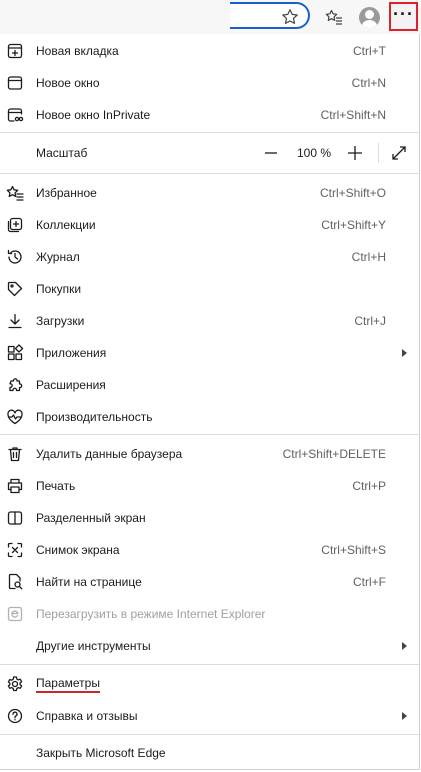 The image size is (421, 772). I want to click on menu-item-shortcut: Ctrl+Shift+S, so click(353, 550).